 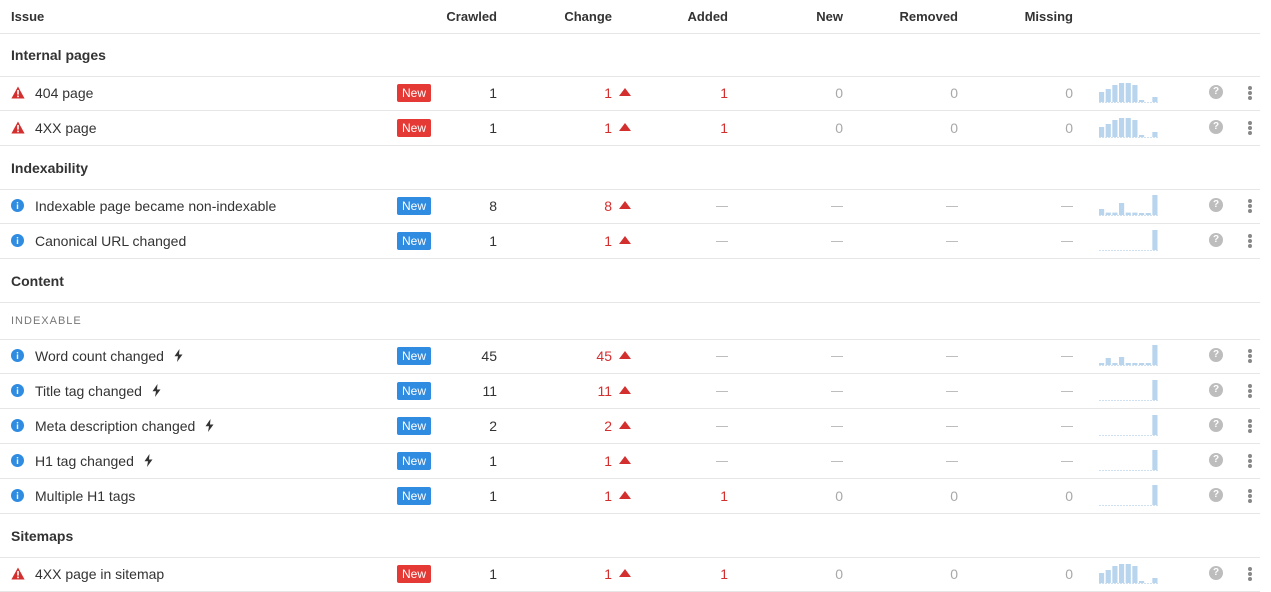 I want to click on issue-name: H1 tag changed, so click(x=84, y=461).